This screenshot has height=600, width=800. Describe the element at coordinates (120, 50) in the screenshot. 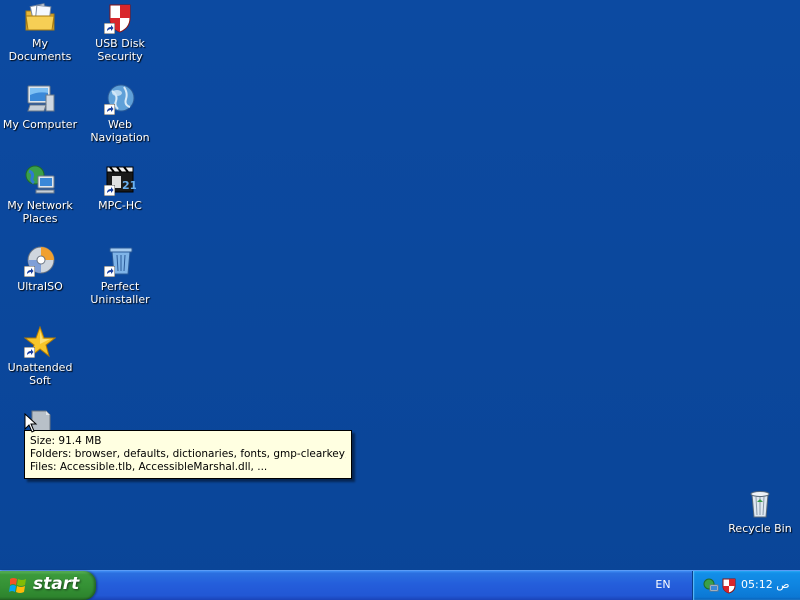

I see `icon-label: USB Disk Security` at that location.